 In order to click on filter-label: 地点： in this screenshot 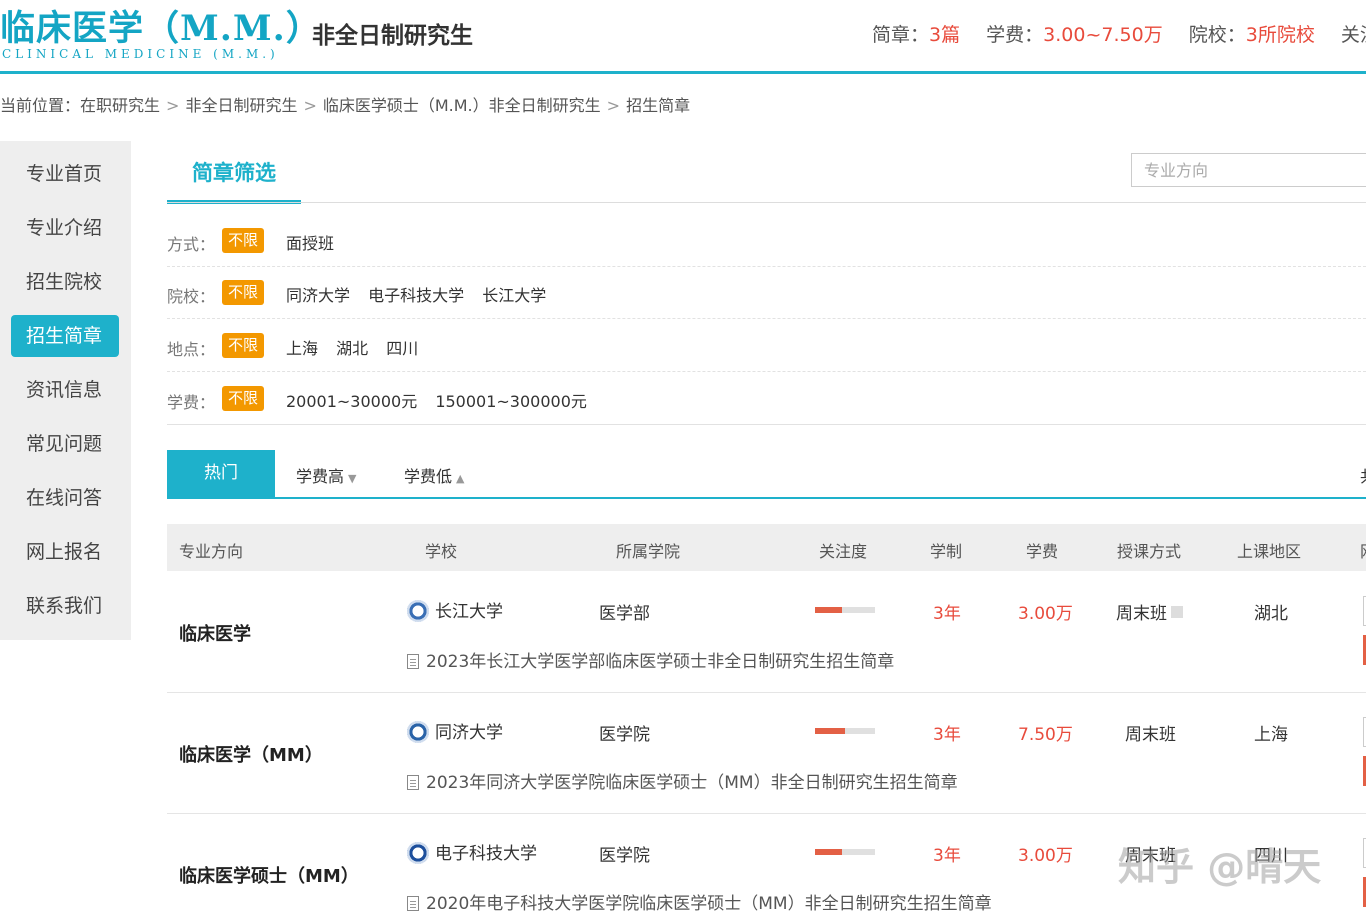, I will do `click(191, 349)`.